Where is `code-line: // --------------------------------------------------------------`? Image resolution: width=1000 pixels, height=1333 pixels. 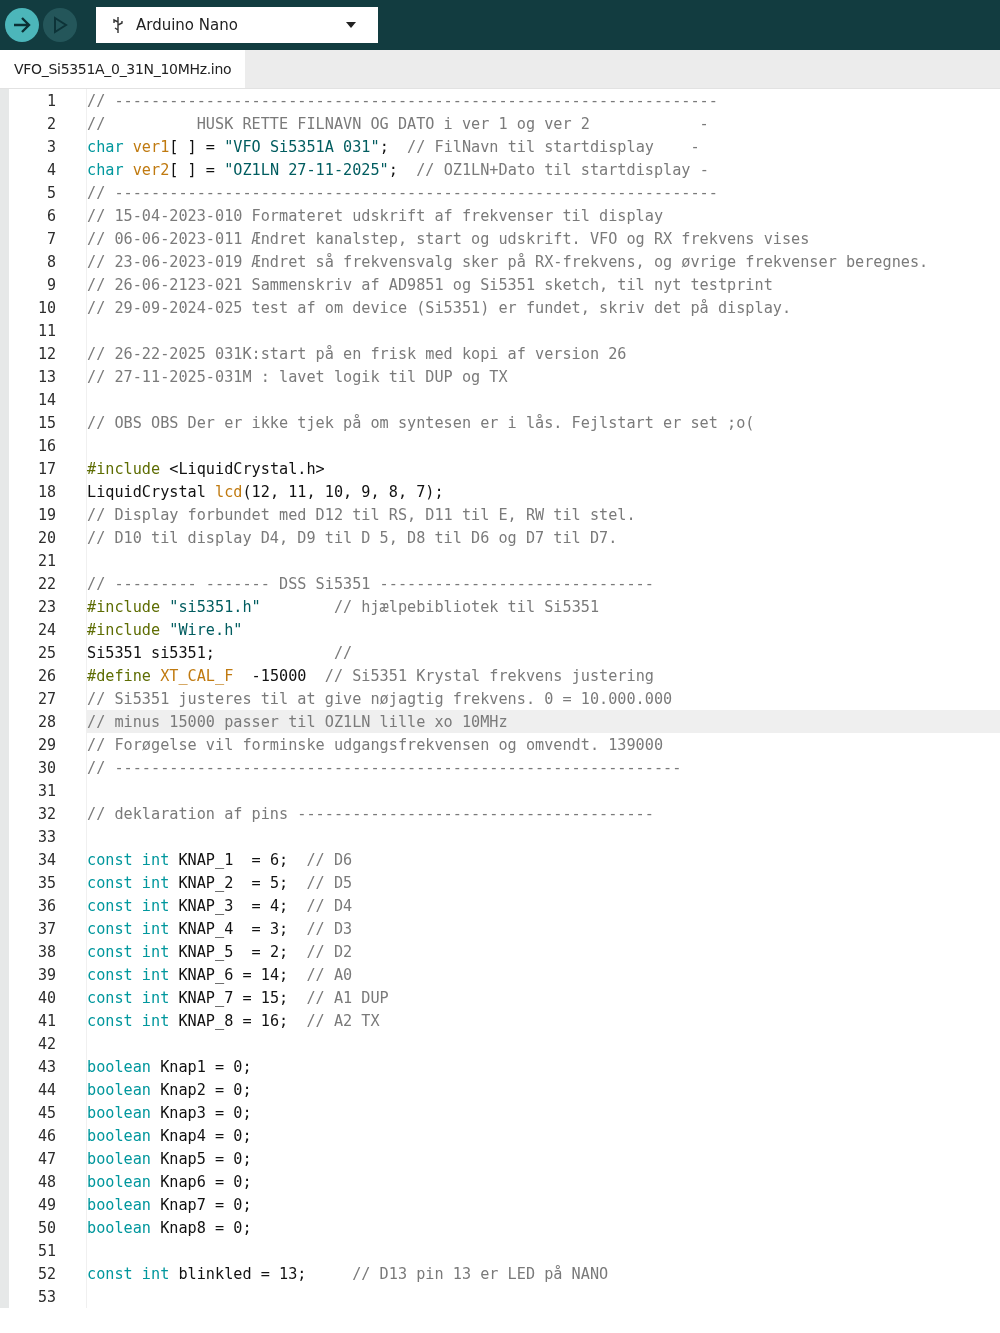
code-line: // -------------------------------------------------------------- is located at coordinates (384, 767).